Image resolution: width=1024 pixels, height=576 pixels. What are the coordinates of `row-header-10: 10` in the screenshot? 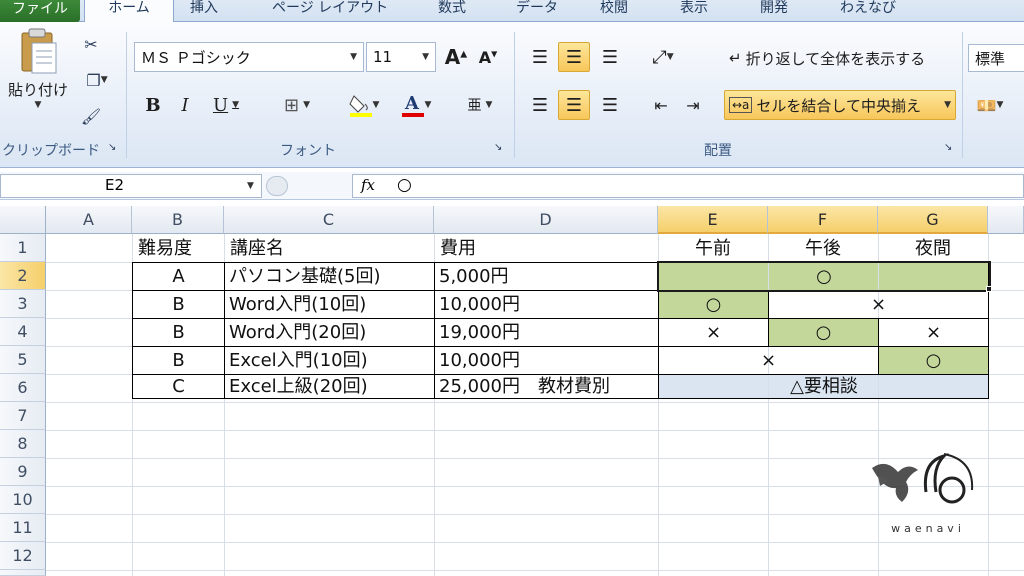 It's located at (23, 500).